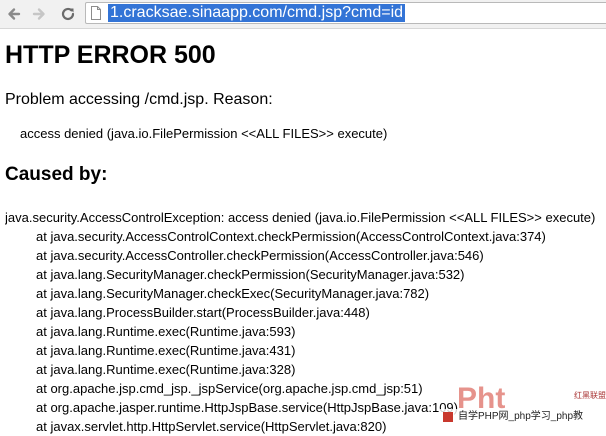  I want to click on address-bar: 1.cracksae.sinaapp.com/cmd.jsp?cmd=id, so click(345, 13).